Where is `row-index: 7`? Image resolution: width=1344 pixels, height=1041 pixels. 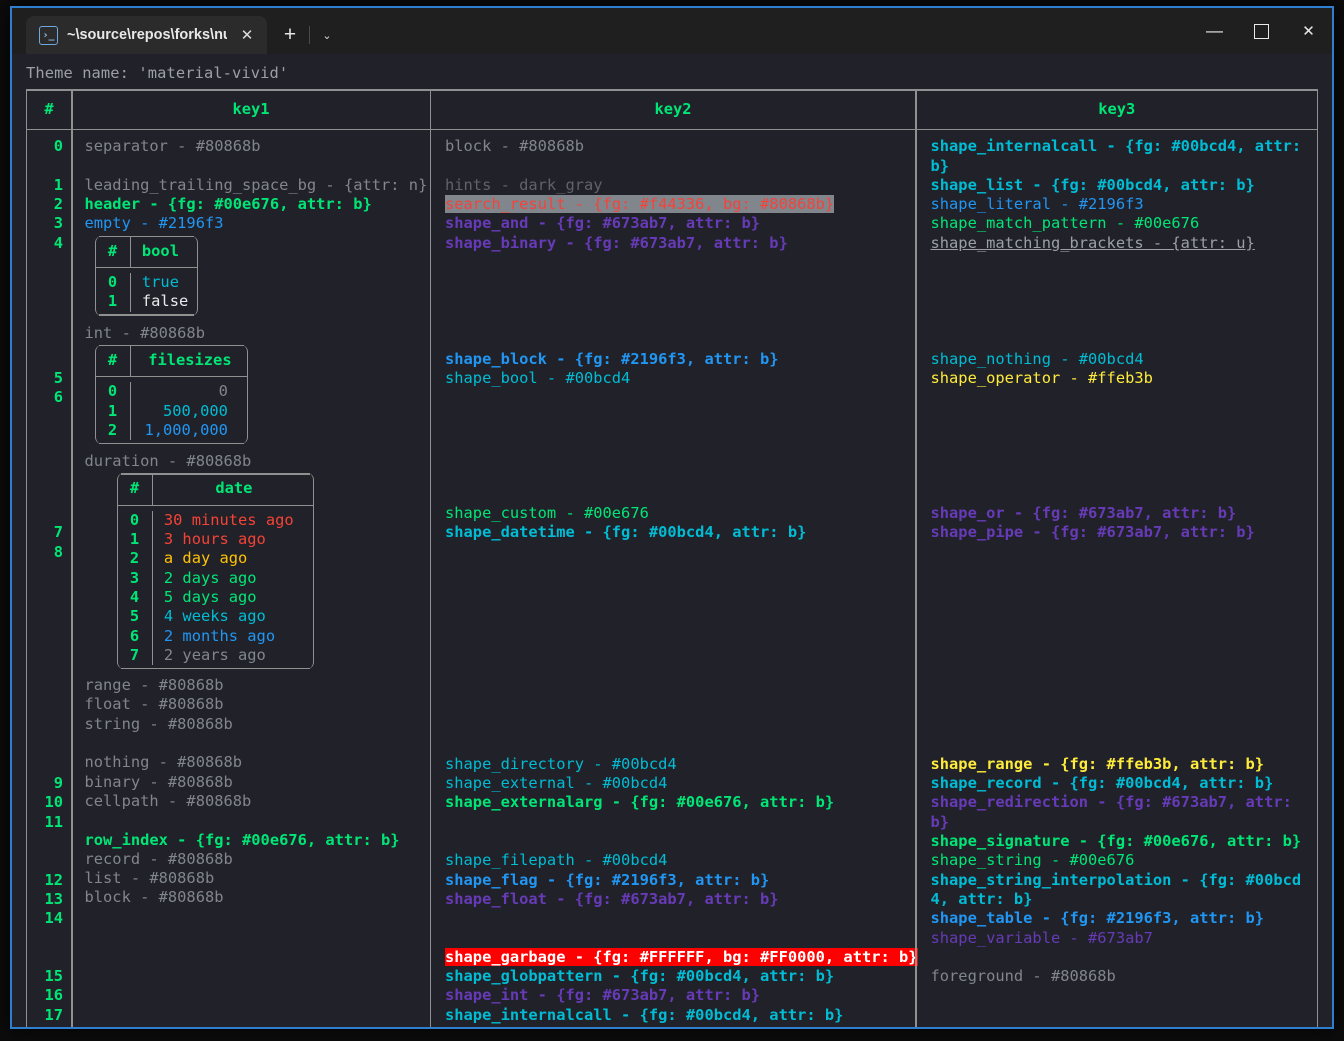
row-index: 7 is located at coordinates (58, 532).